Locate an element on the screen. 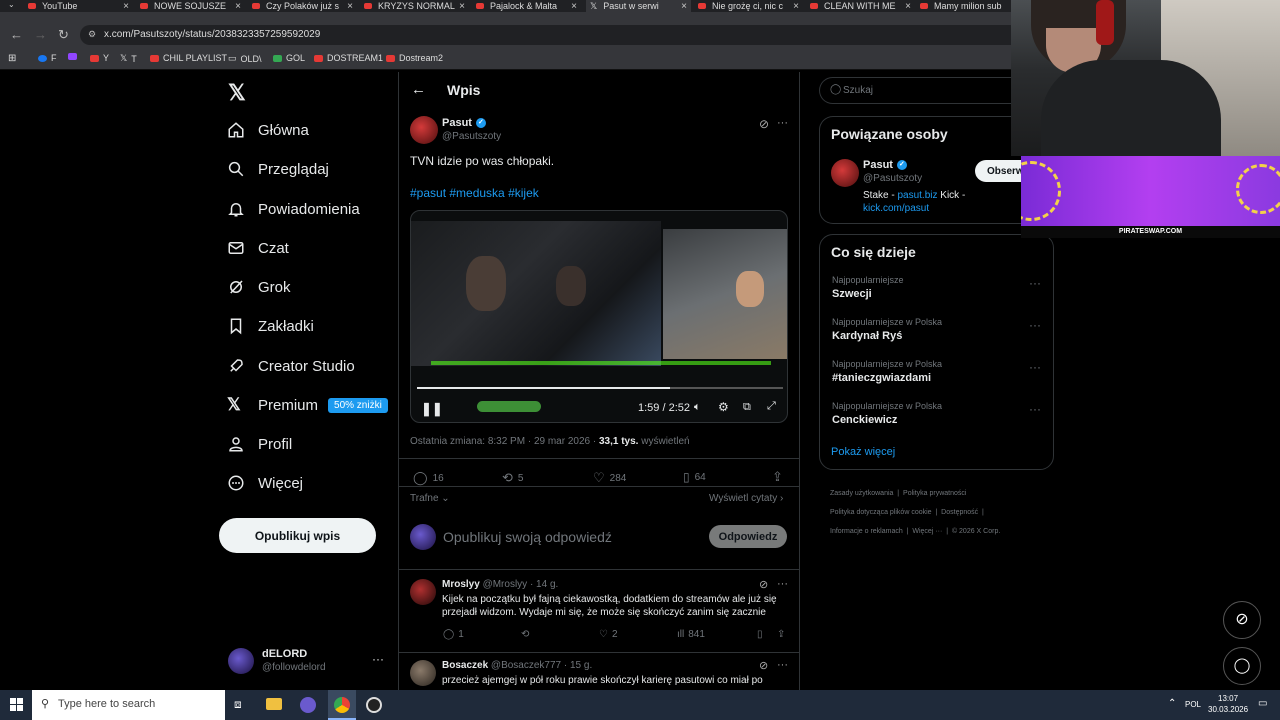 This screenshot has height=720, width=1280. apps-grid-icon: ⊞ is located at coordinates (12, 58).